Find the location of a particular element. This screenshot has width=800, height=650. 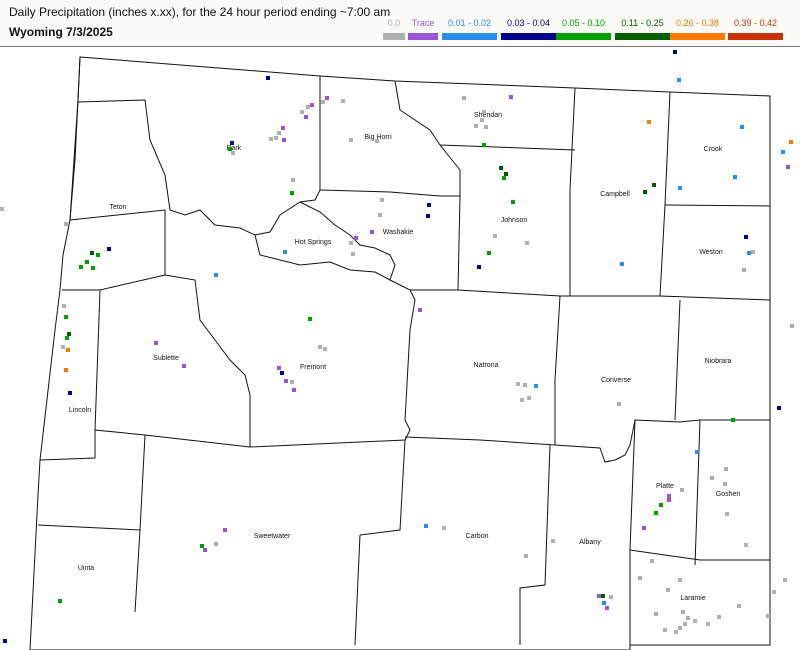

legend-item: 0.0 is located at coordinates (394, 29).